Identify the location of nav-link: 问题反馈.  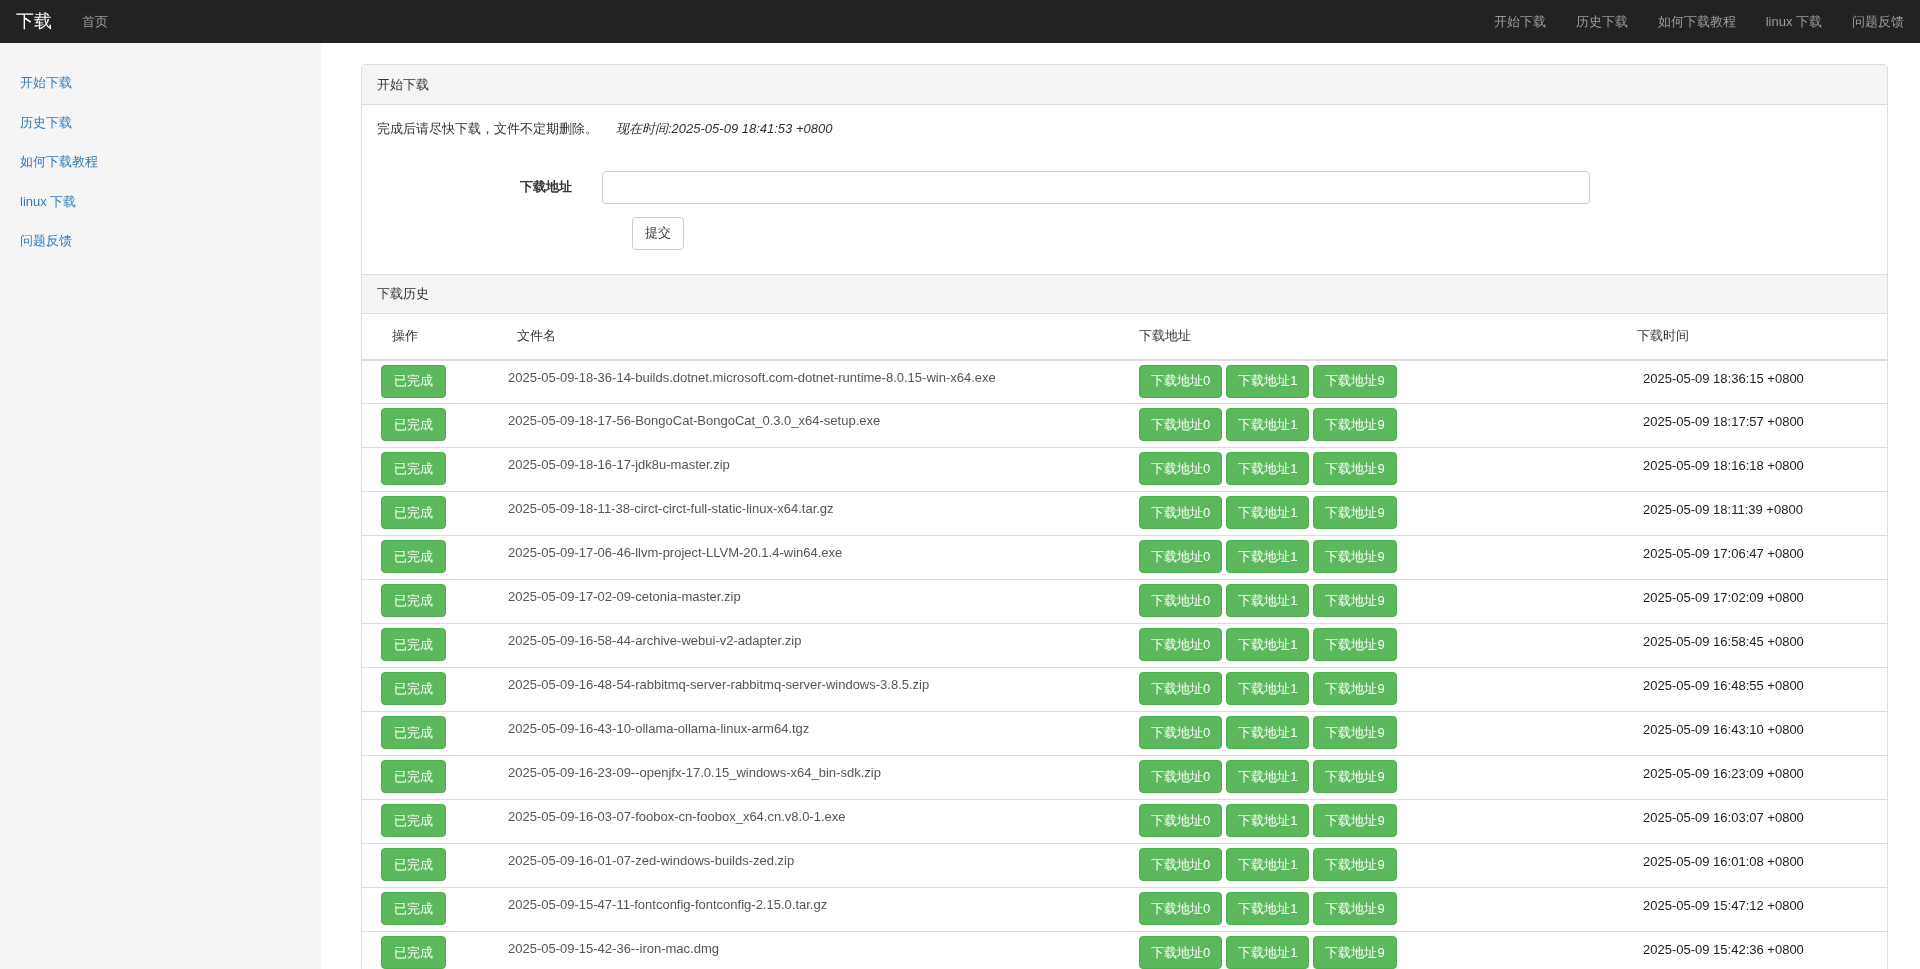
(1878, 21).